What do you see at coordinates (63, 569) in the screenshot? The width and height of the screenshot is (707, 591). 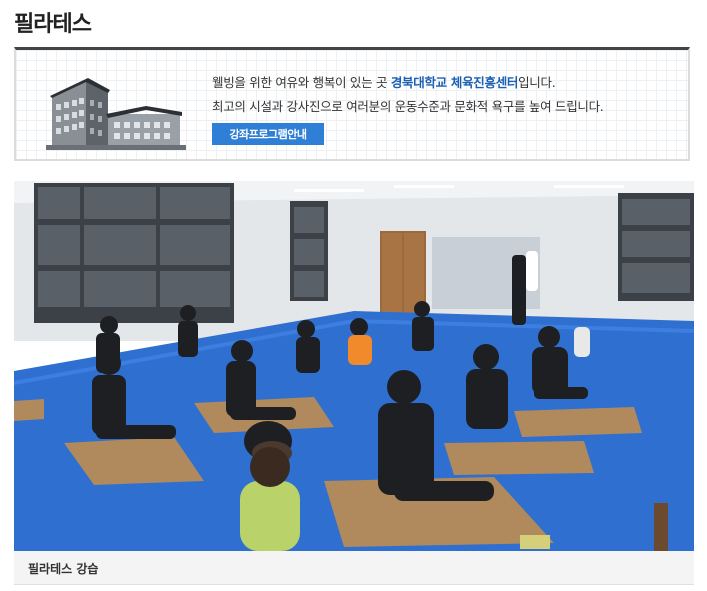 I see `photo-caption: 필라테스 강습` at bounding box center [63, 569].